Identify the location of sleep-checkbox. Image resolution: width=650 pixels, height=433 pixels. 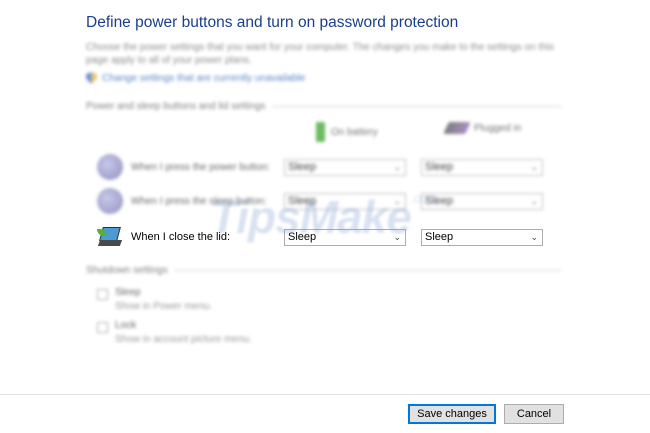
(102, 294).